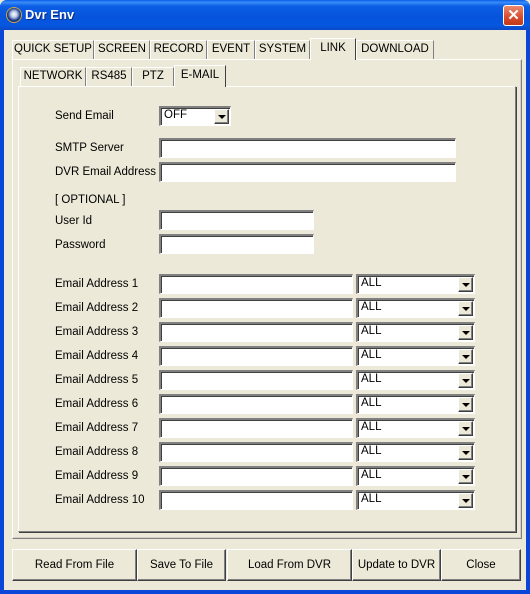  I want to click on close-window-button: ✕, so click(513, 15).